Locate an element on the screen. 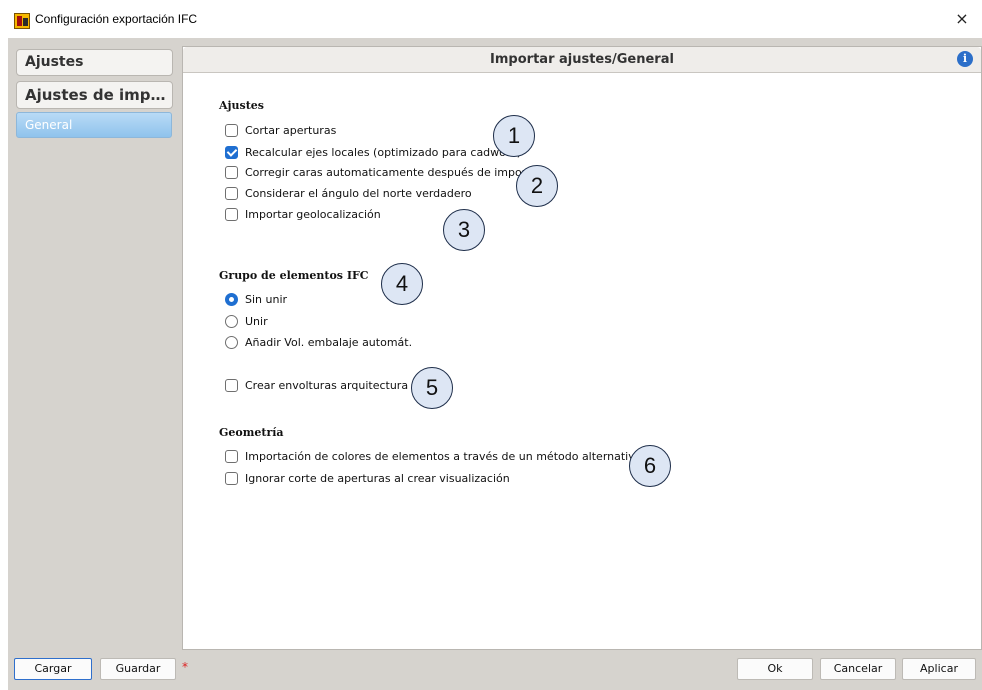 The image size is (982, 690). save-button: Guardar is located at coordinates (138, 669).